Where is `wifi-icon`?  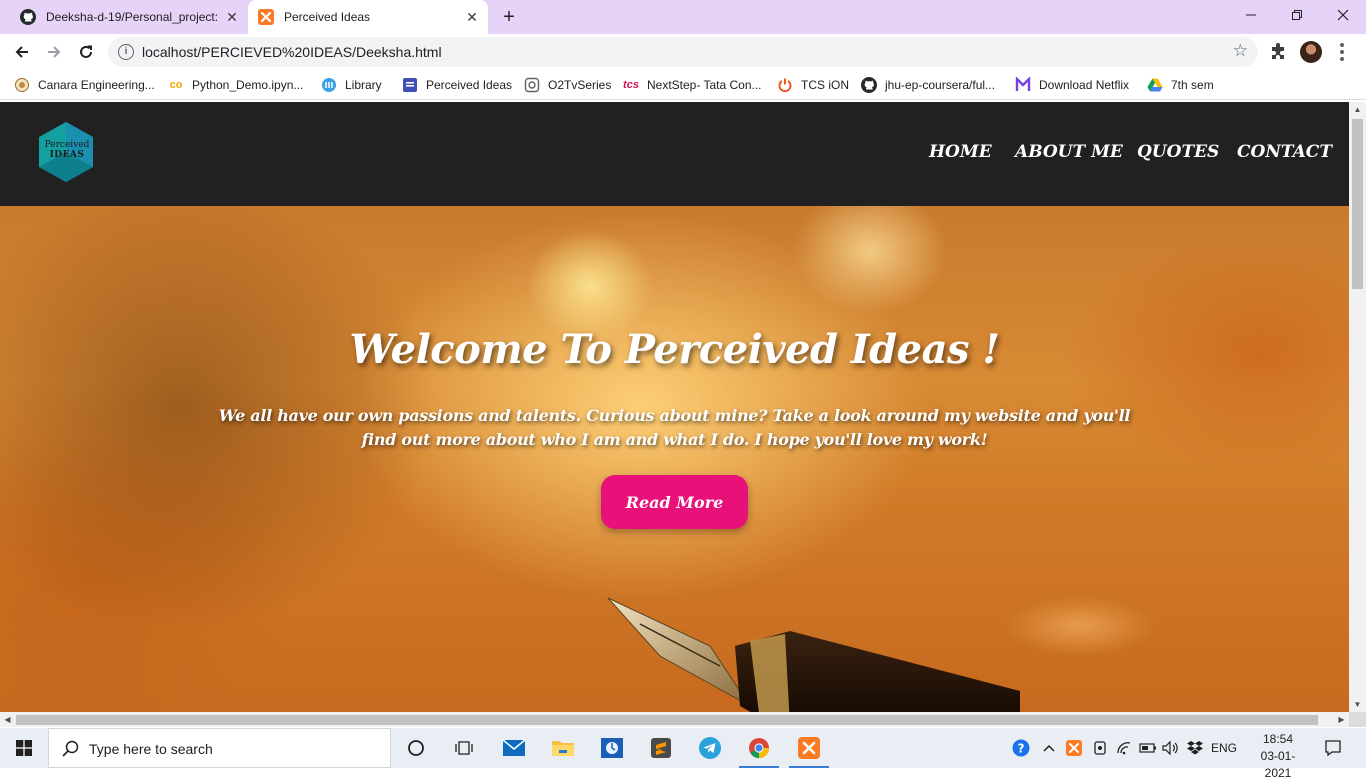
wifi-icon is located at coordinates (1124, 748).